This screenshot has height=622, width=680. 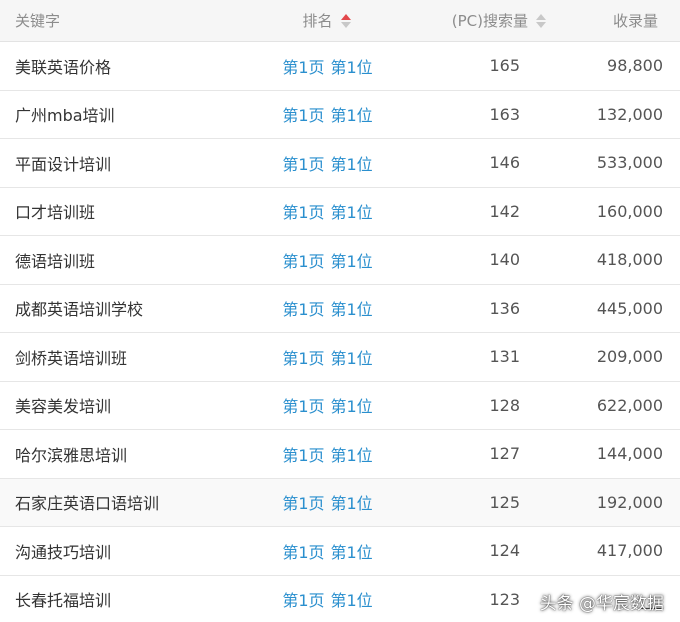 What do you see at coordinates (504, 308) in the screenshot?
I see `pc-volume-cell: 136` at bounding box center [504, 308].